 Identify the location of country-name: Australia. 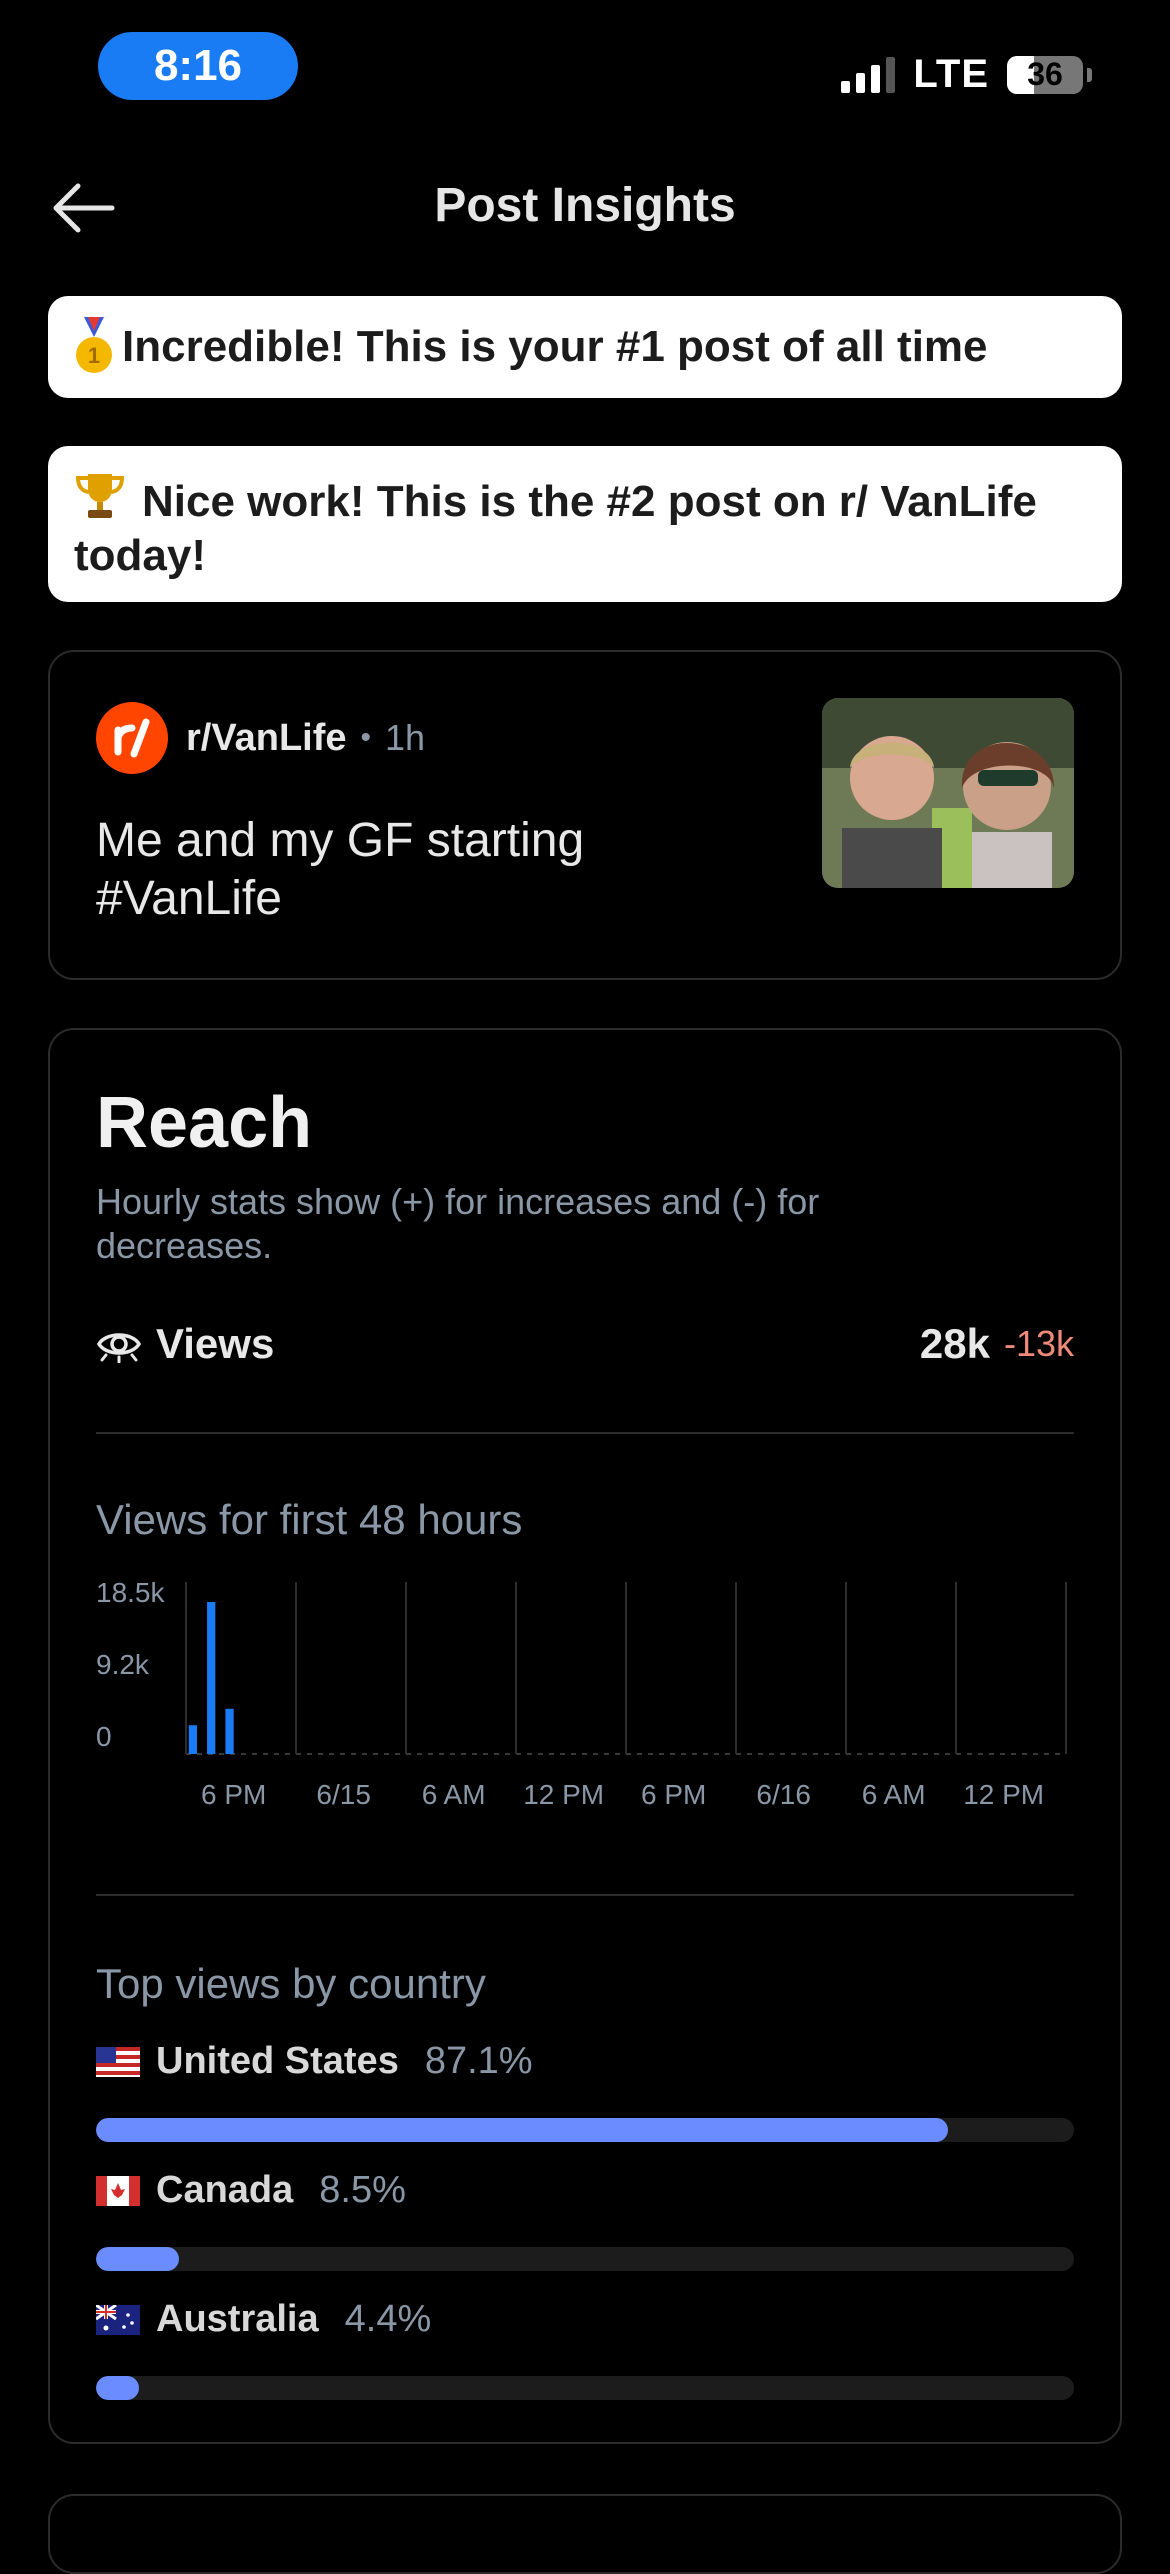
(237, 2319).